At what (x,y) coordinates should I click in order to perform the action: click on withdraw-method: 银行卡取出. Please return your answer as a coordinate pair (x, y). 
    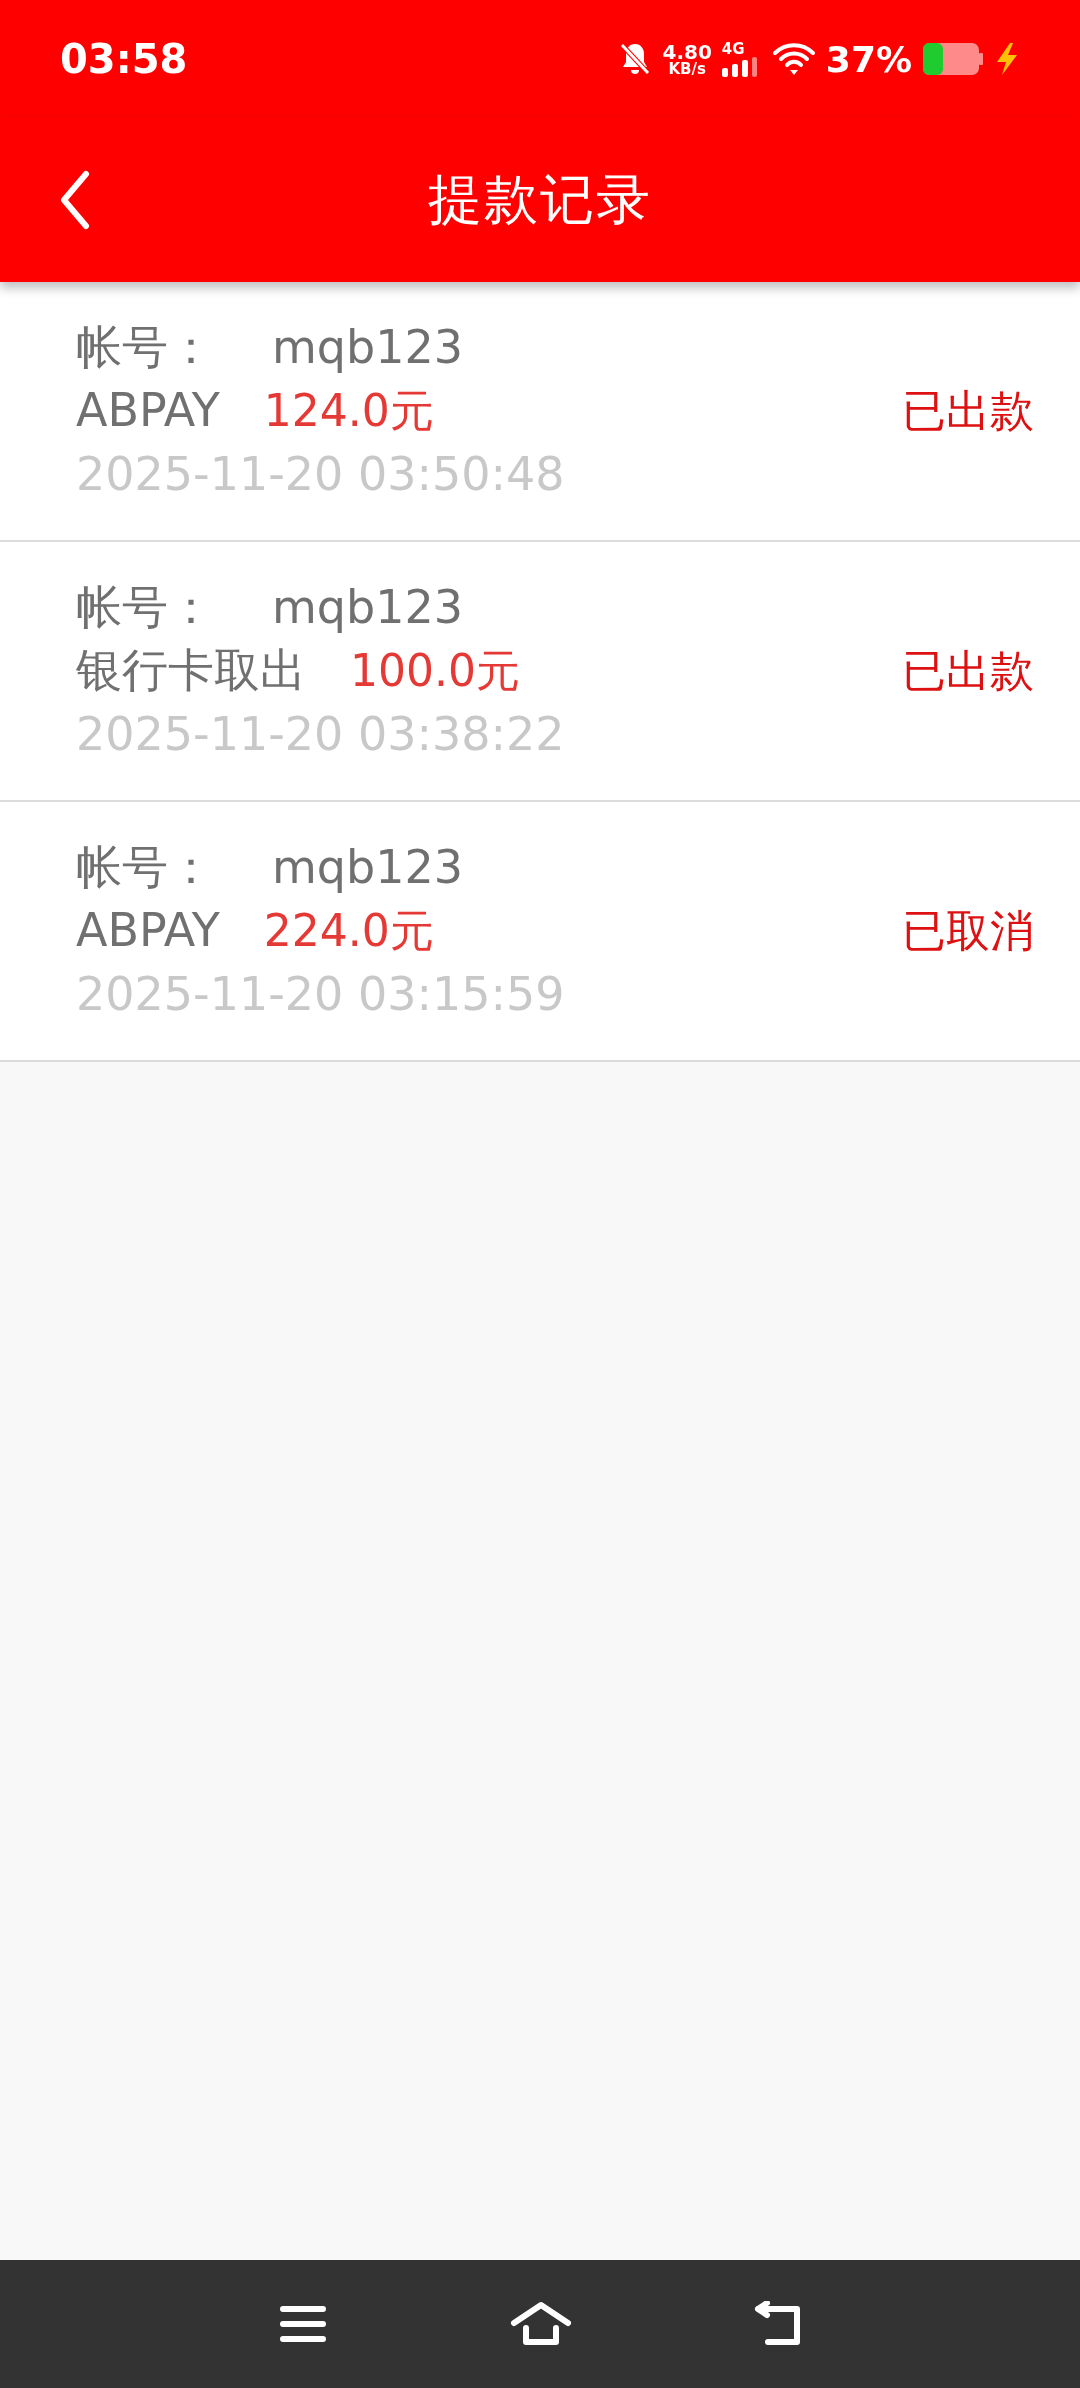
    Looking at the image, I should click on (191, 671).